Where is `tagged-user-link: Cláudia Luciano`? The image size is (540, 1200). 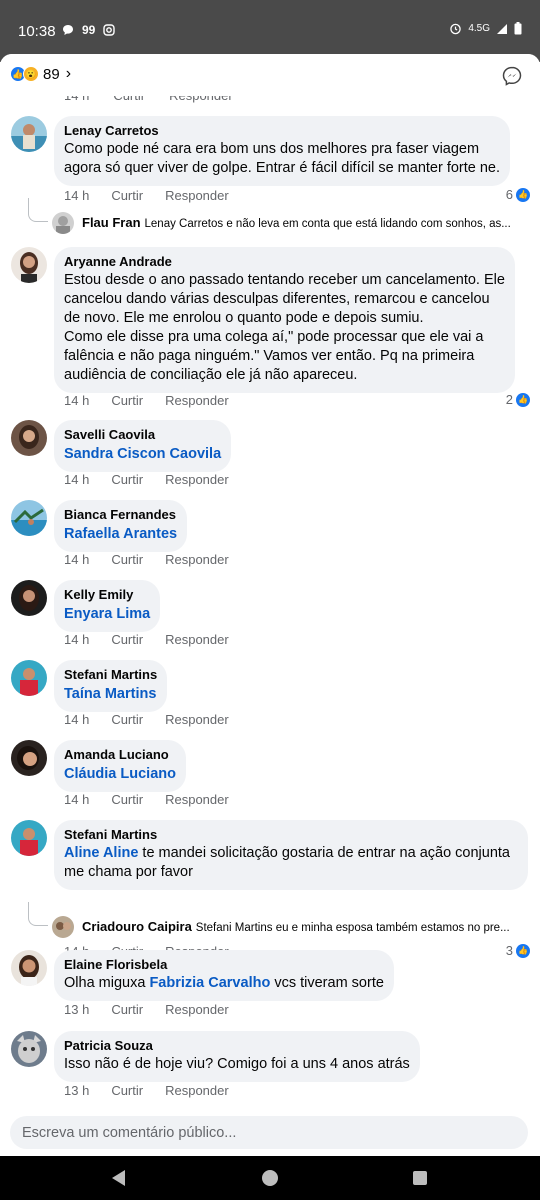 tagged-user-link: Cláudia Luciano is located at coordinates (120, 774).